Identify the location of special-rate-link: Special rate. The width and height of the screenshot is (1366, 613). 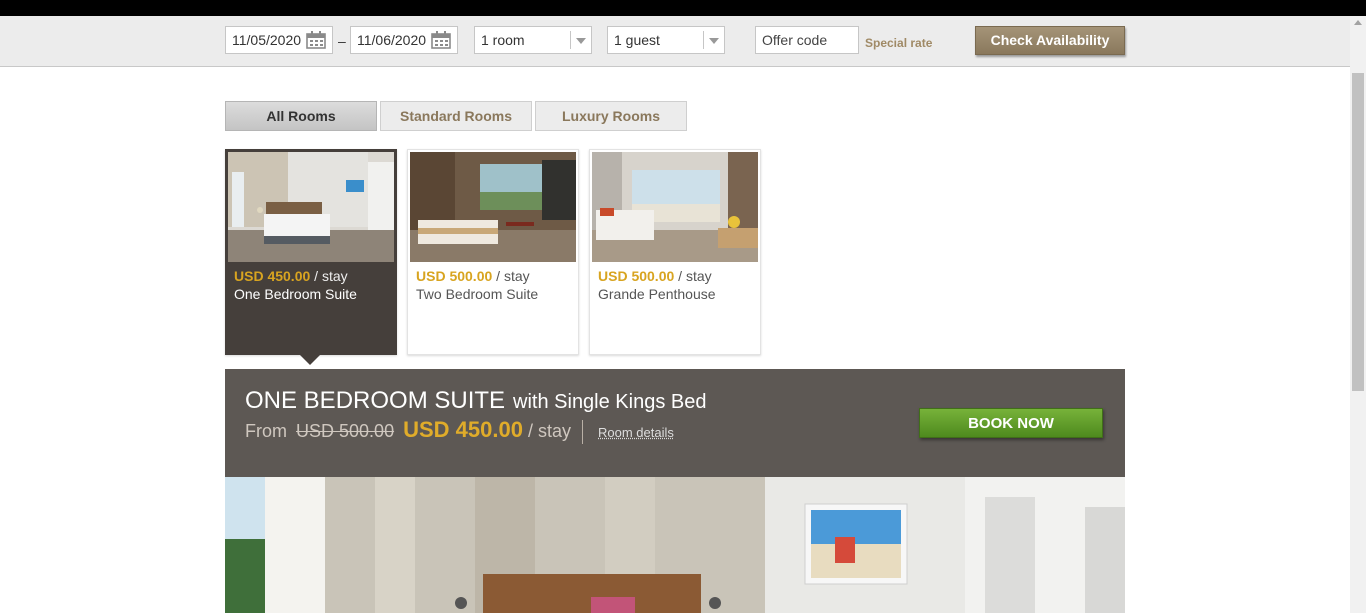
(898, 43).